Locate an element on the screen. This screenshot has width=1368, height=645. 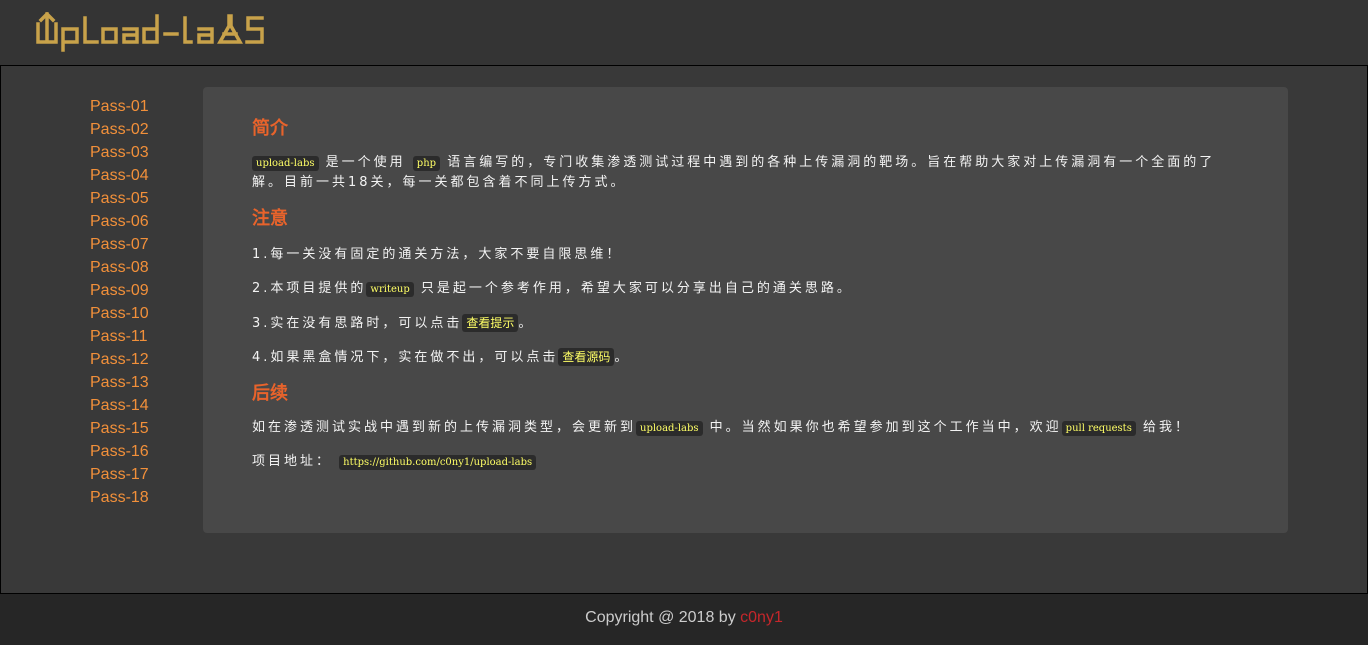
sidebar-item-pass-14: Pass-14 is located at coordinates (140, 404).